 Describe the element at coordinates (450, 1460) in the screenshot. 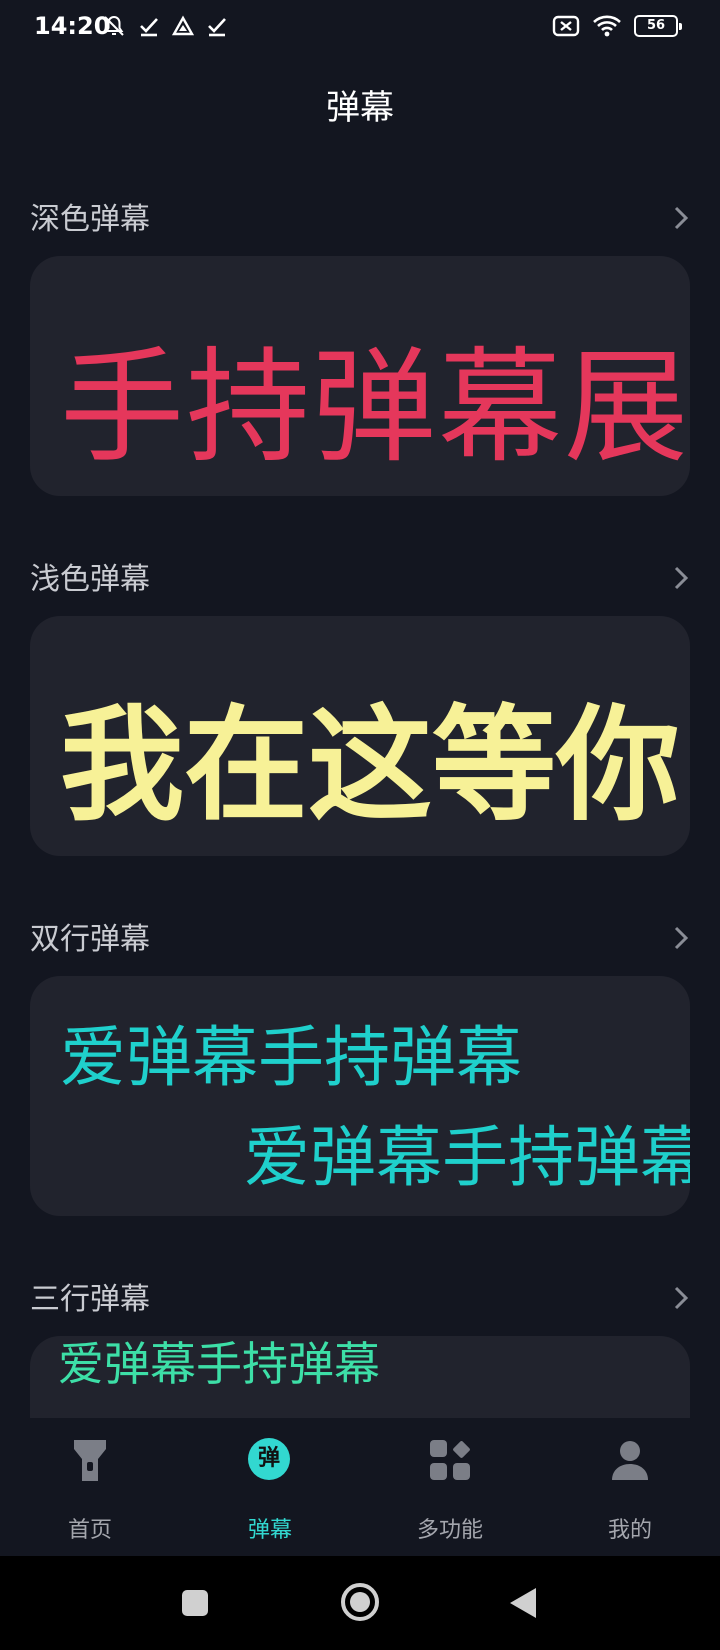

I see `grid-apps-icon` at that location.